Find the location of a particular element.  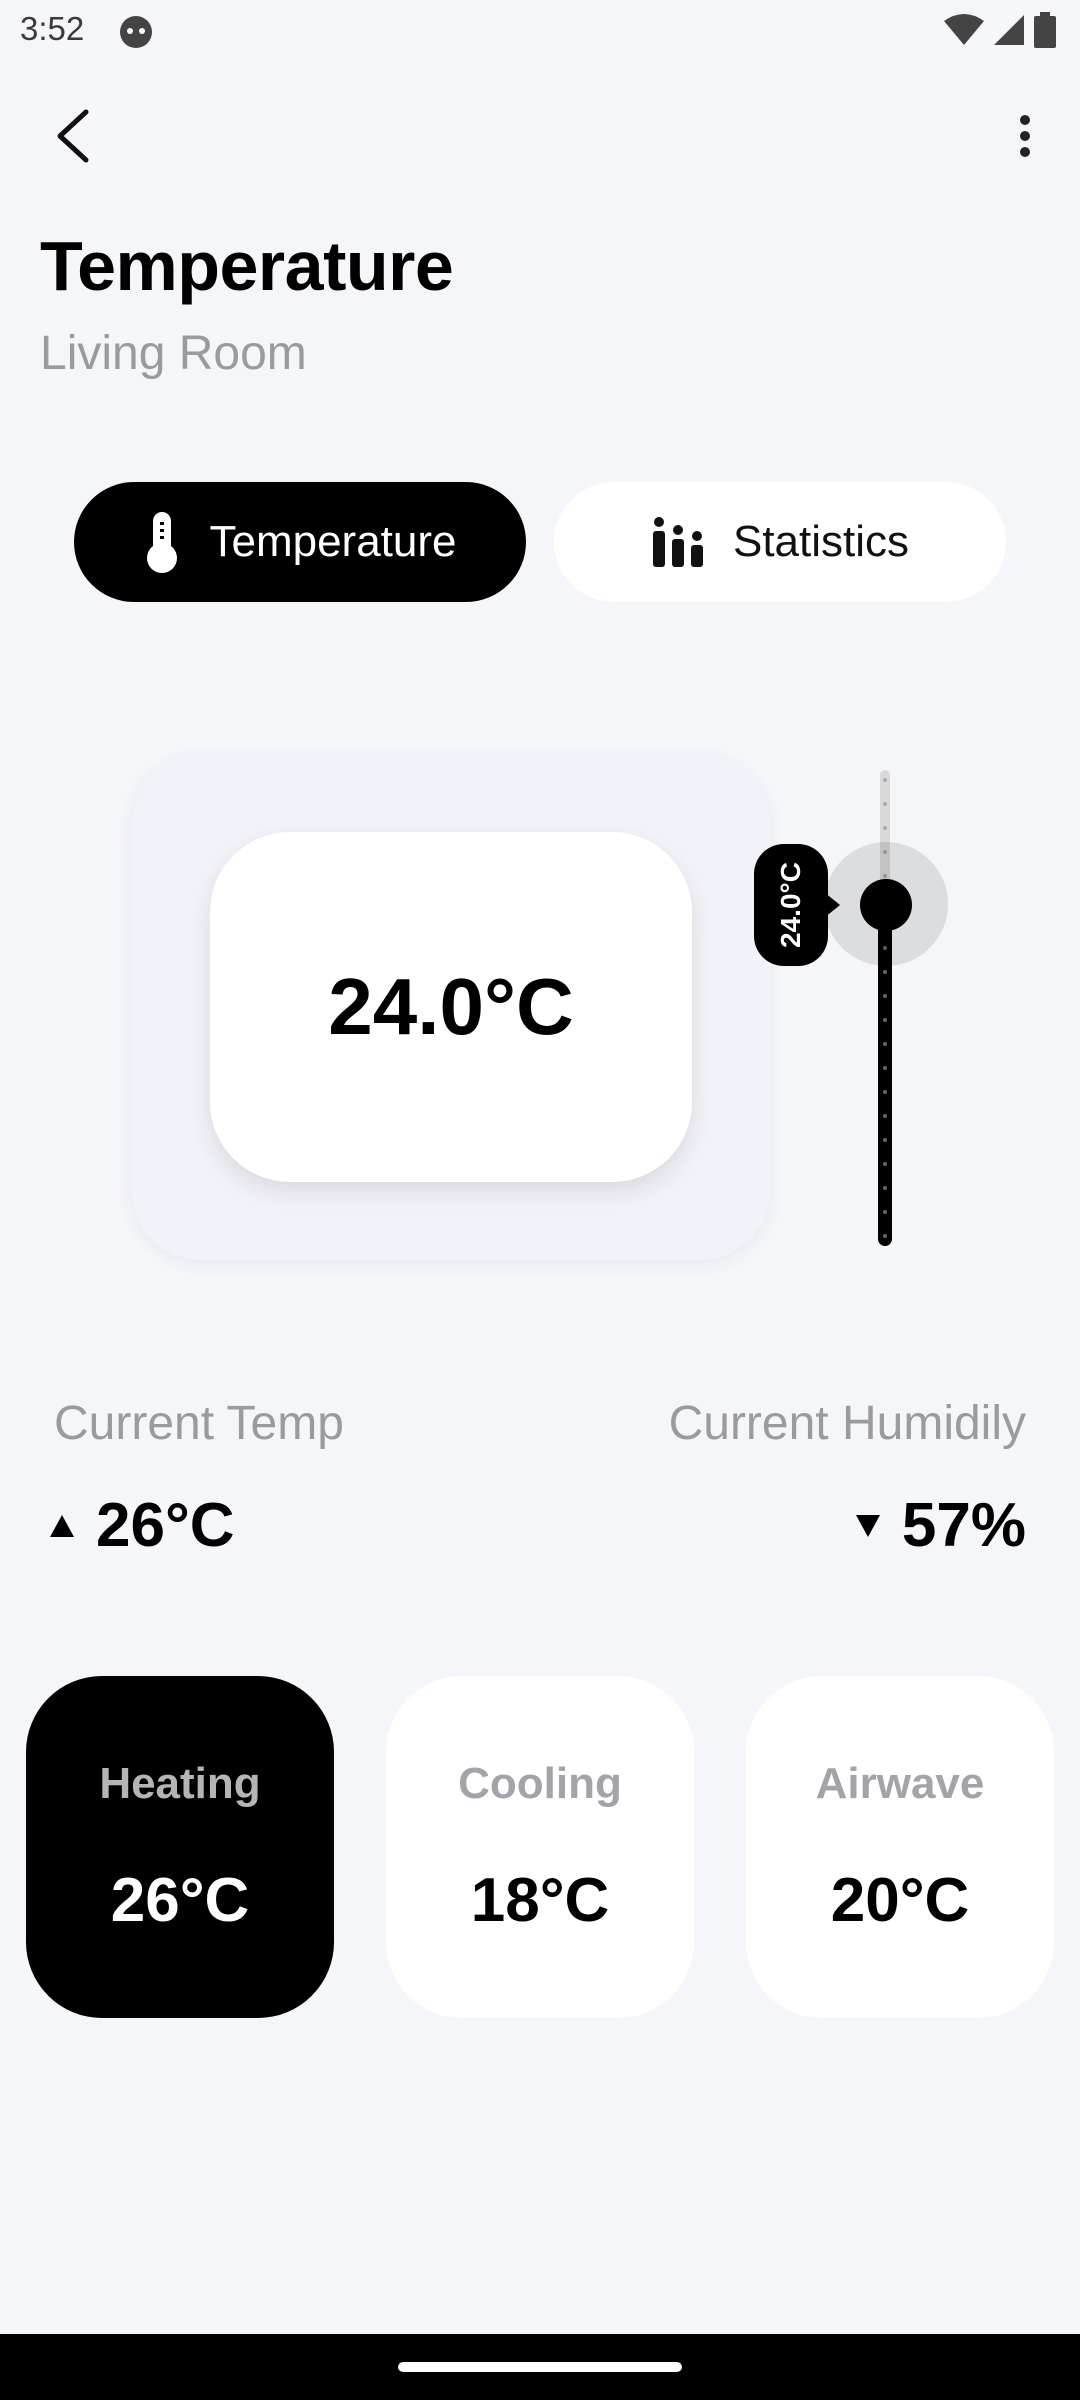

more-vert-icon is located at coordinates (1025, 136).